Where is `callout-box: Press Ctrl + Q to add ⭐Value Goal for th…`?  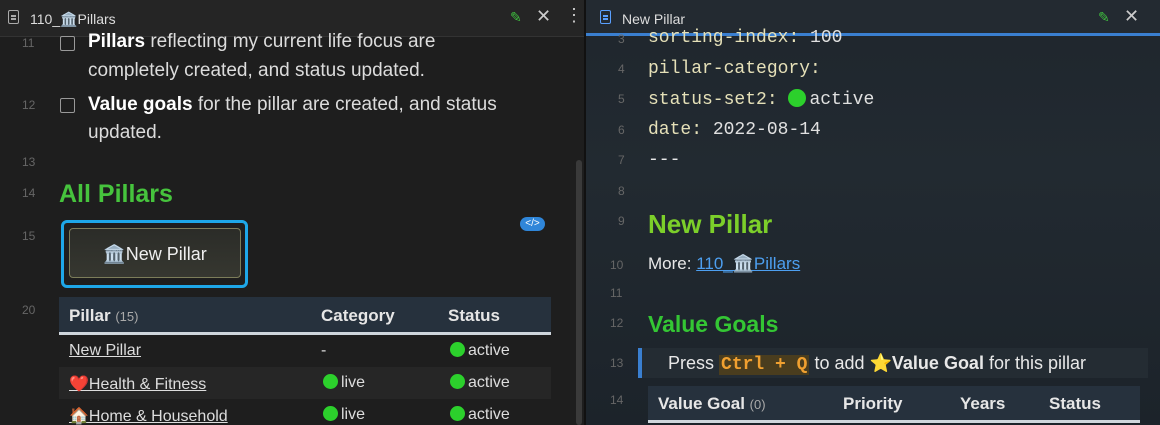
callout-box: Press Ctrl + Q to add ⭐Value Goal for th… is located at coordinates (893, 363).